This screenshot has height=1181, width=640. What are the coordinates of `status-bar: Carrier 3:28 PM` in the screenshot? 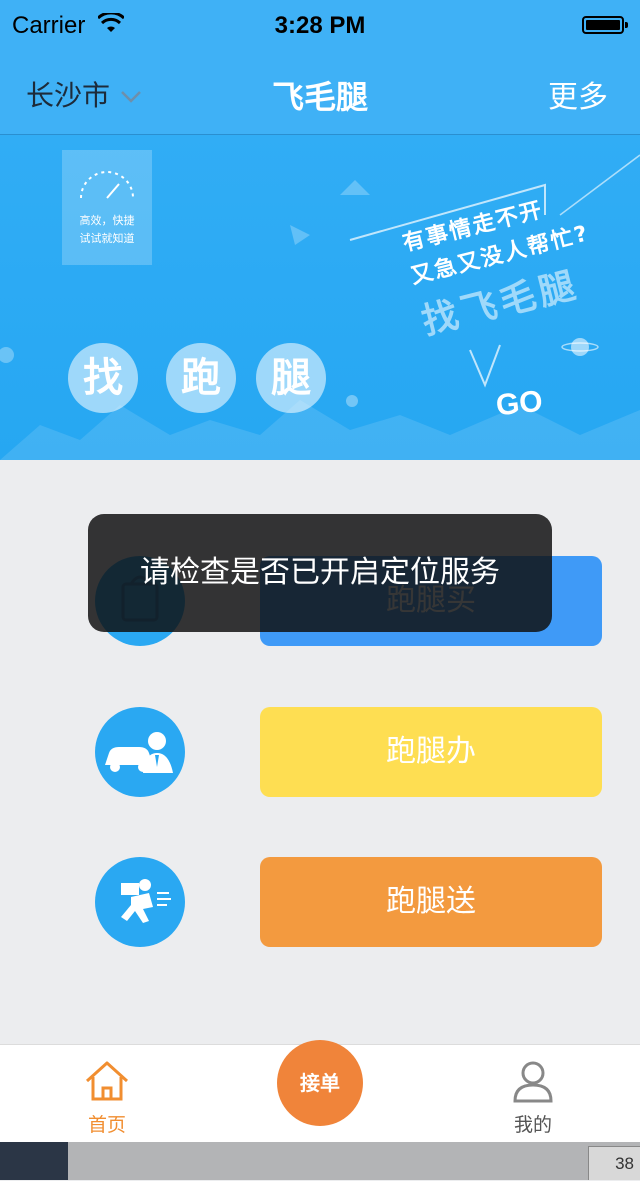 It's located at (320, 26).